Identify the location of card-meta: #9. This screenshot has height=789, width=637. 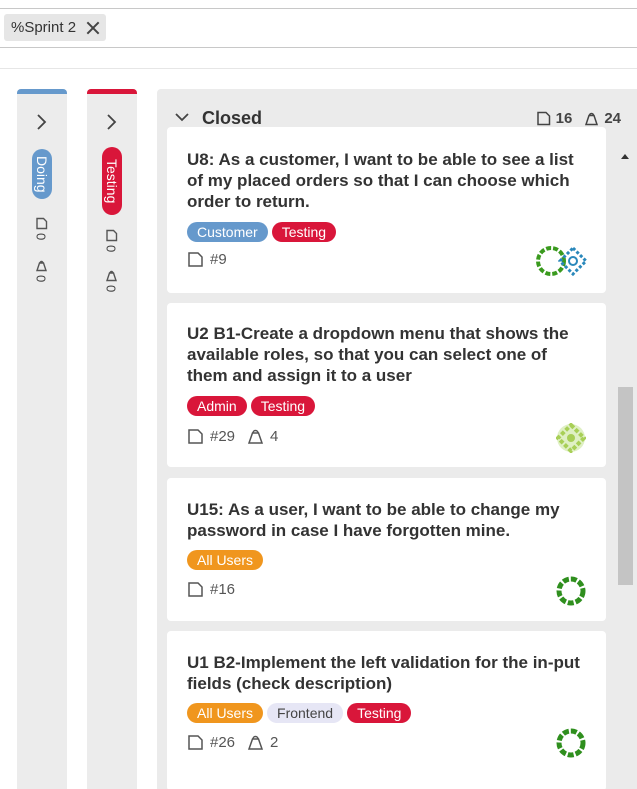
(207, 259).